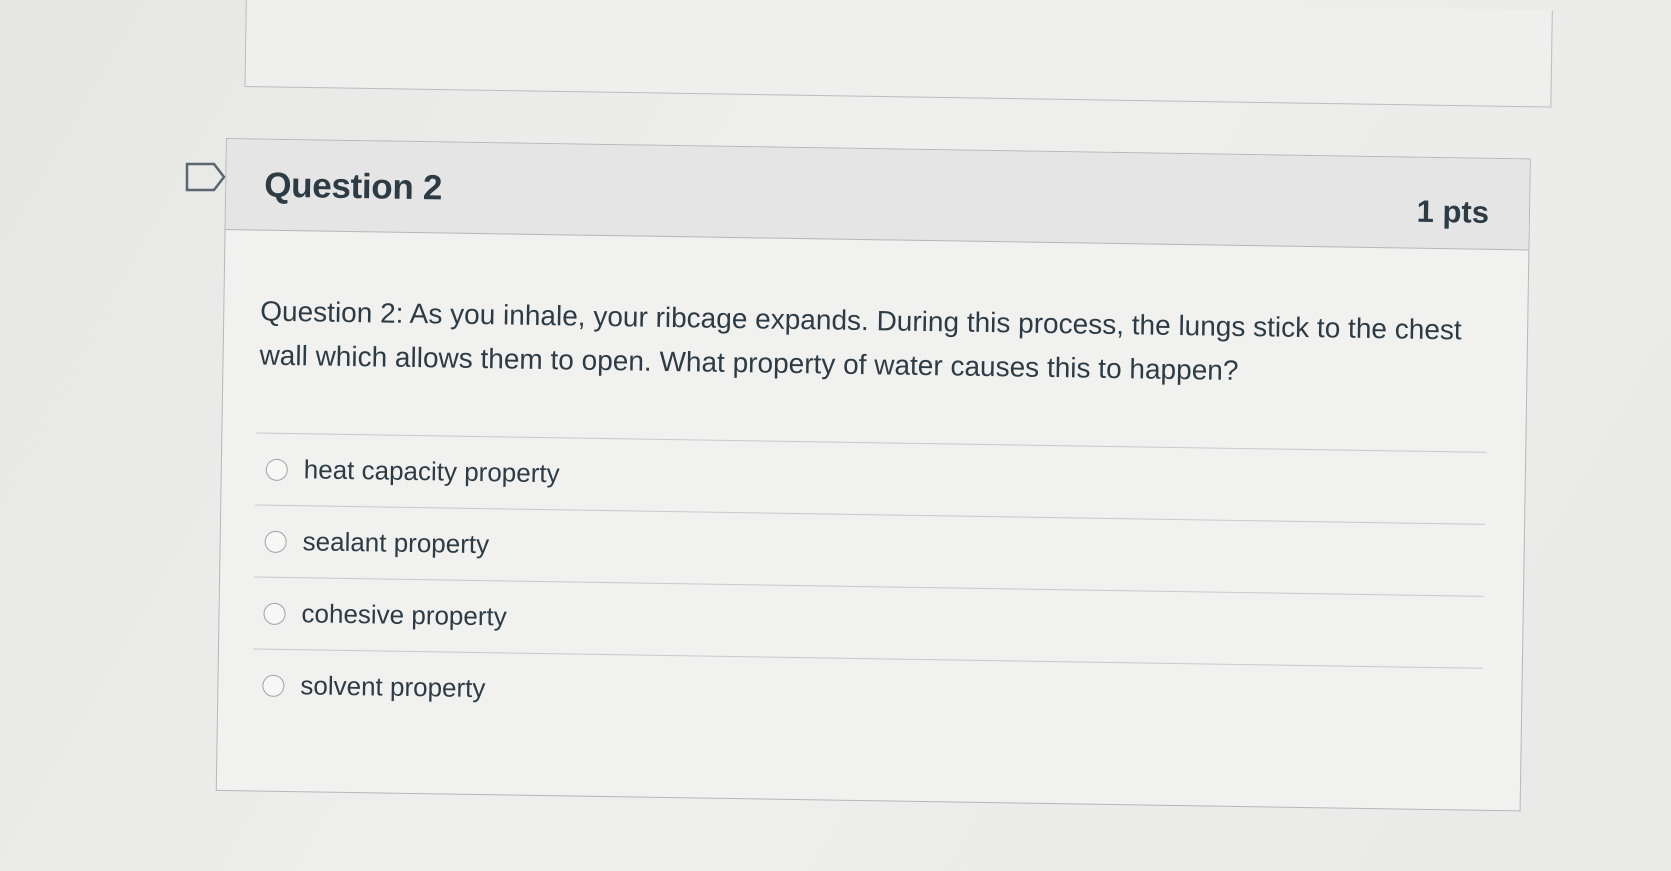  What do you see at coordinates (432, 471) in the screenshot?
I see `answer-label: heat capacity property` at bounding box center [432, 471].